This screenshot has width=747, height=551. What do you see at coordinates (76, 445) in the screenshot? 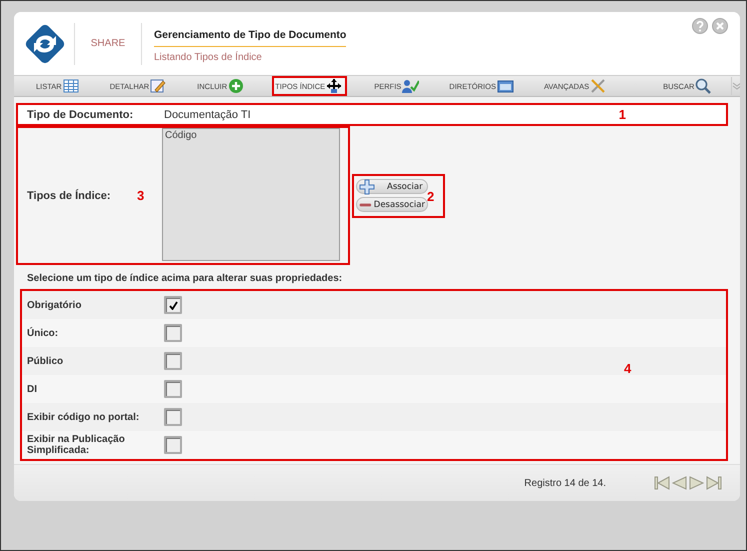
I see `field-label: Exibir na Publicação Simplificada:` at bounding box center [76, 445].